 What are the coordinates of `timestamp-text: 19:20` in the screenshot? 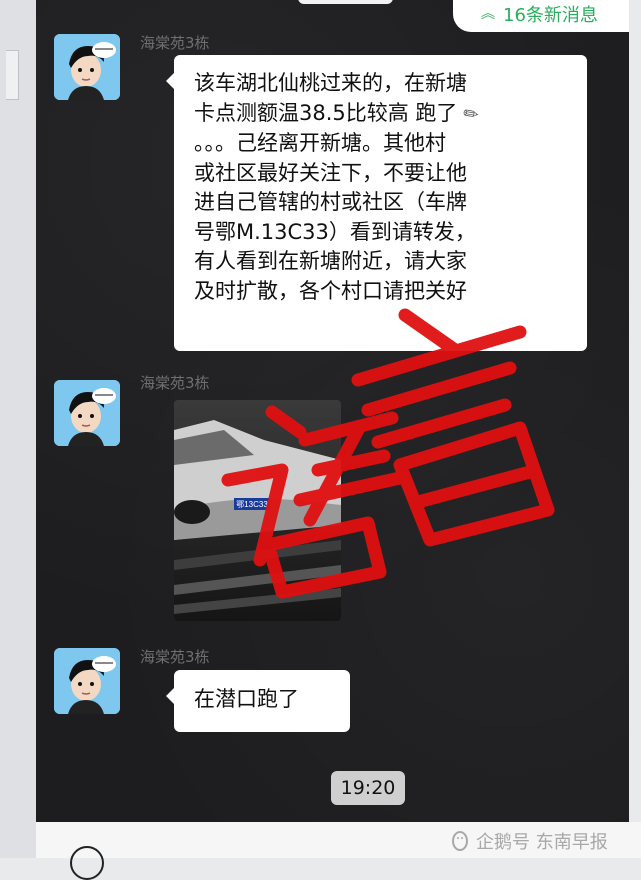 It's located at (368, 788).